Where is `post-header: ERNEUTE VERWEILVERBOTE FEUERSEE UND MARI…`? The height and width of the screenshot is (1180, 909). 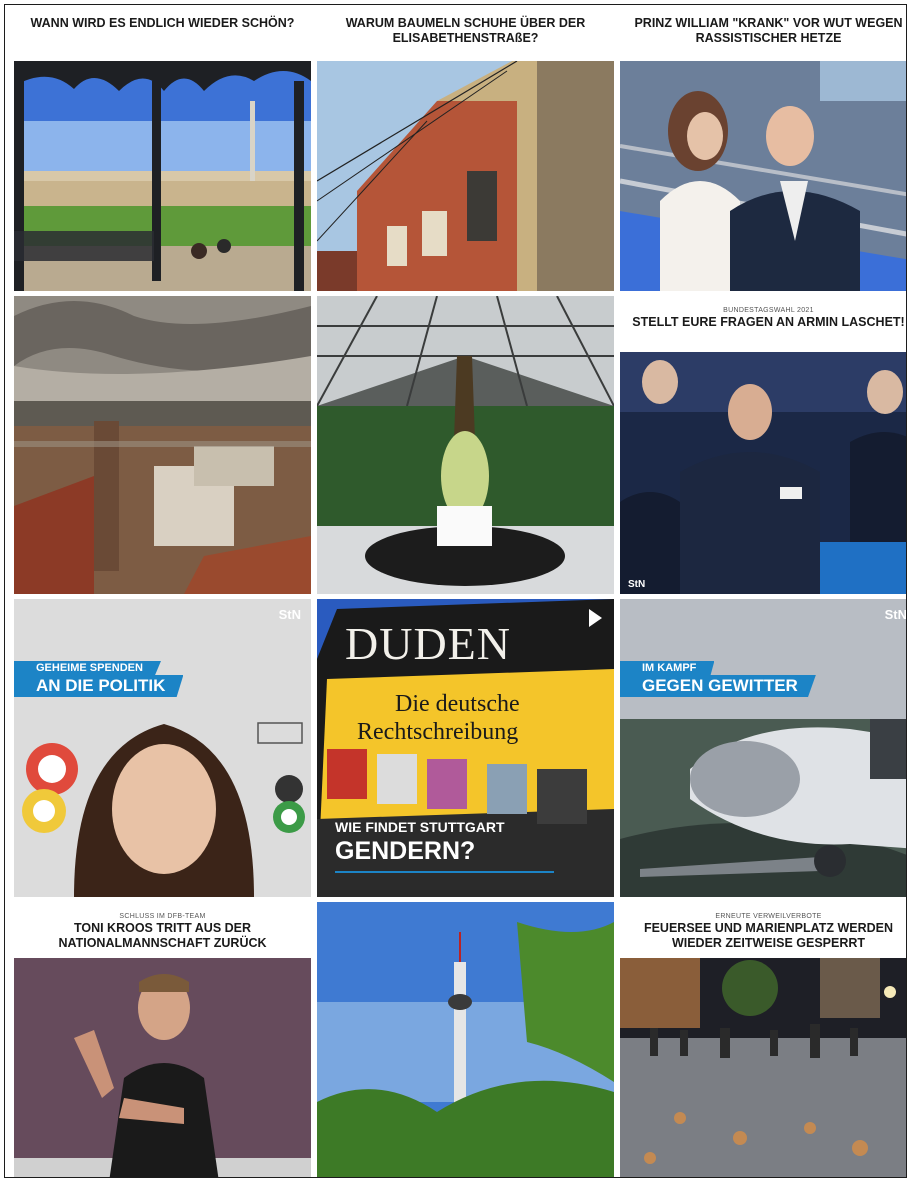
post-header: ERNEUTE VERWEILVERBOTE FEUERSEE UND MARI… is located at coordinates (763, 930).